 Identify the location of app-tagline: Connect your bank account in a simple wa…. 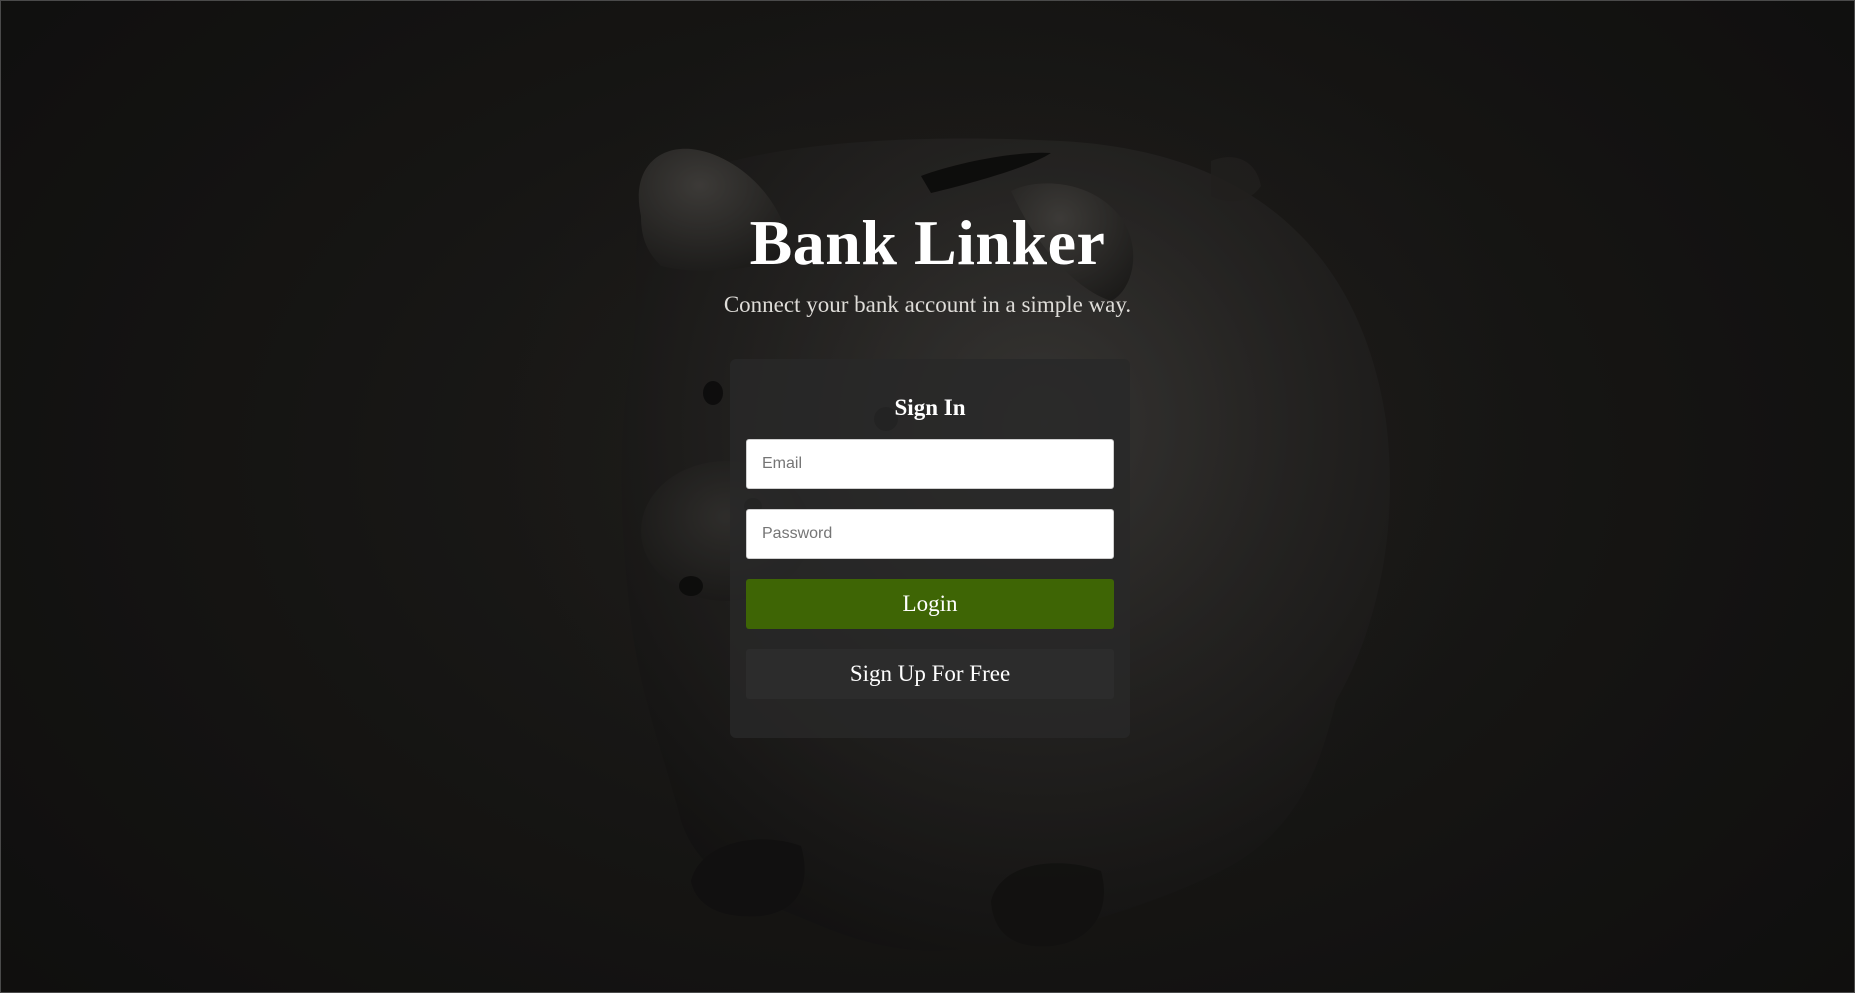
(927, 304).